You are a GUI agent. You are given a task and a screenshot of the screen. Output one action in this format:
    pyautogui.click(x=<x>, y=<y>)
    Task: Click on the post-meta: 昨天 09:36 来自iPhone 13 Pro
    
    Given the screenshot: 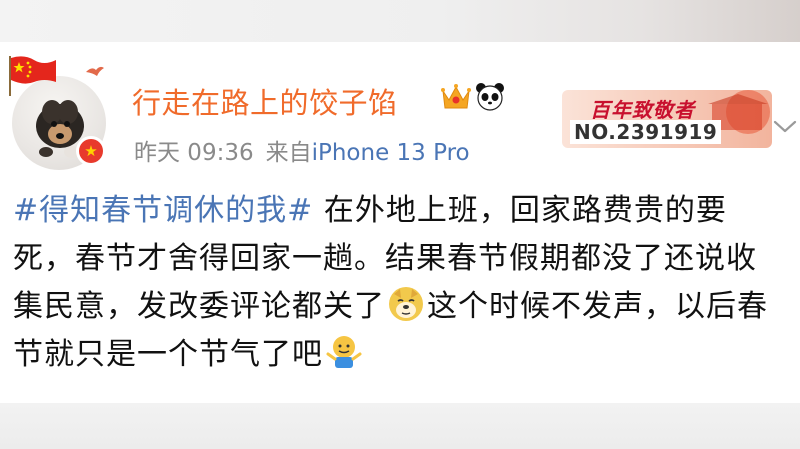 What is the action you would take?
    pyautogui.click(x=302, y=150)
    